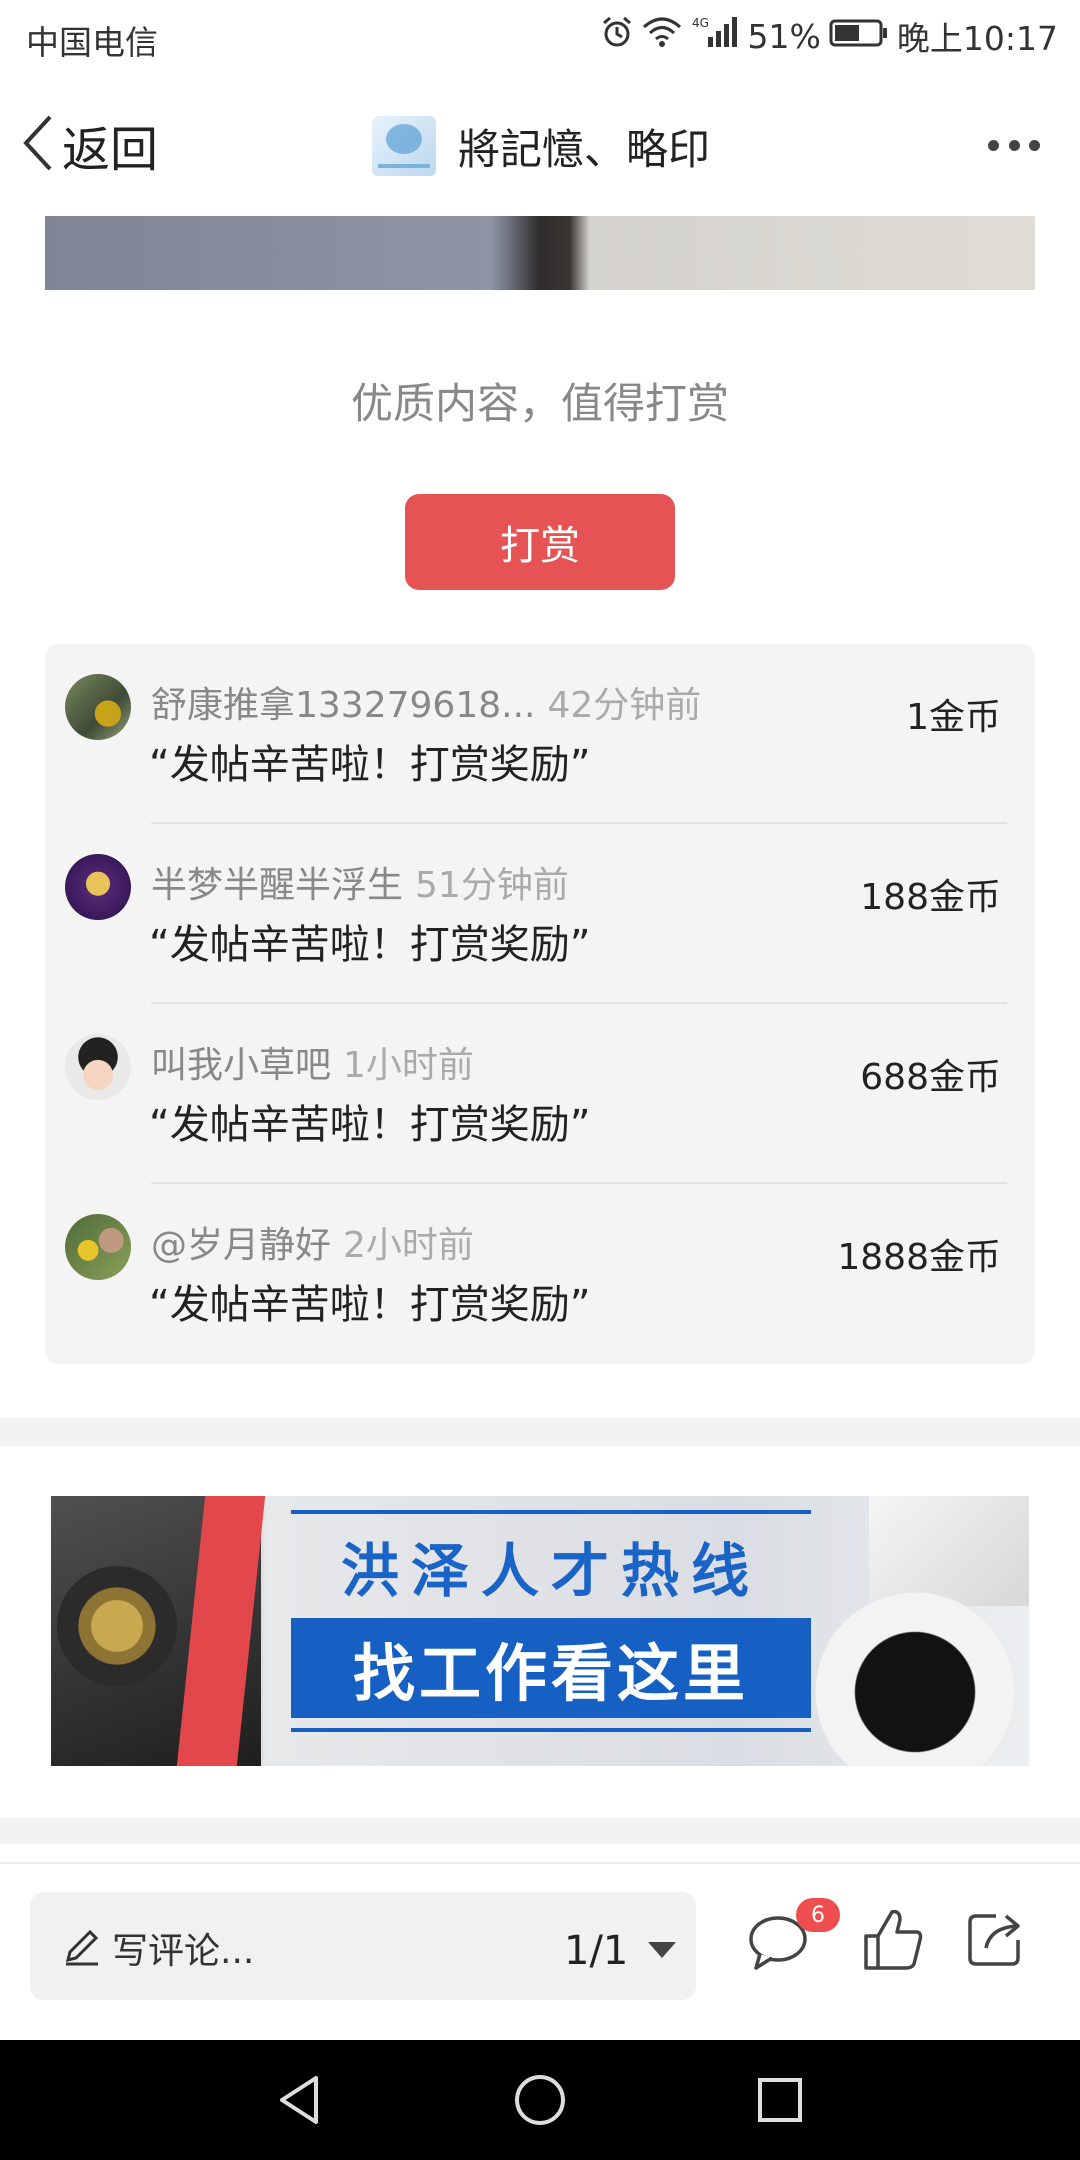  Describe the element at coordinates (300, 2100) in the screenshot. I see `back-triangle-icon` at that location.